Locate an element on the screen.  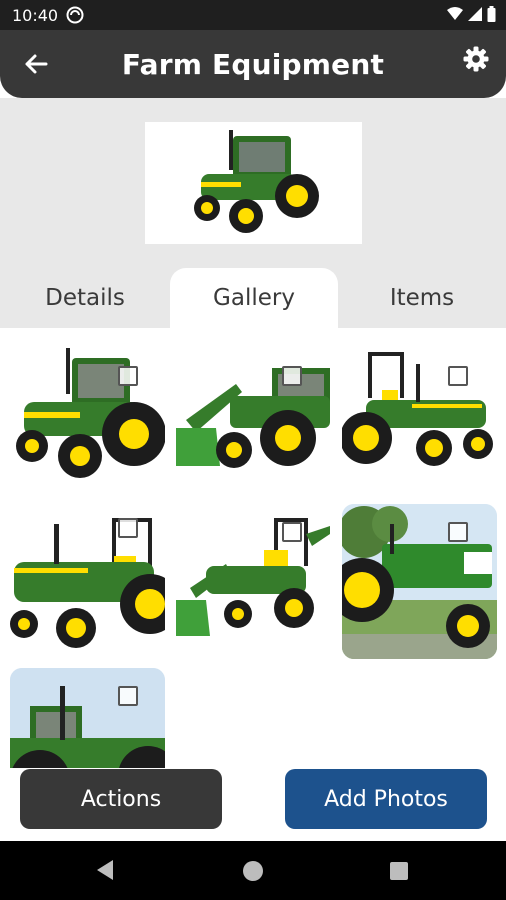
notification-app-icon is located at coordinates (75, 15).